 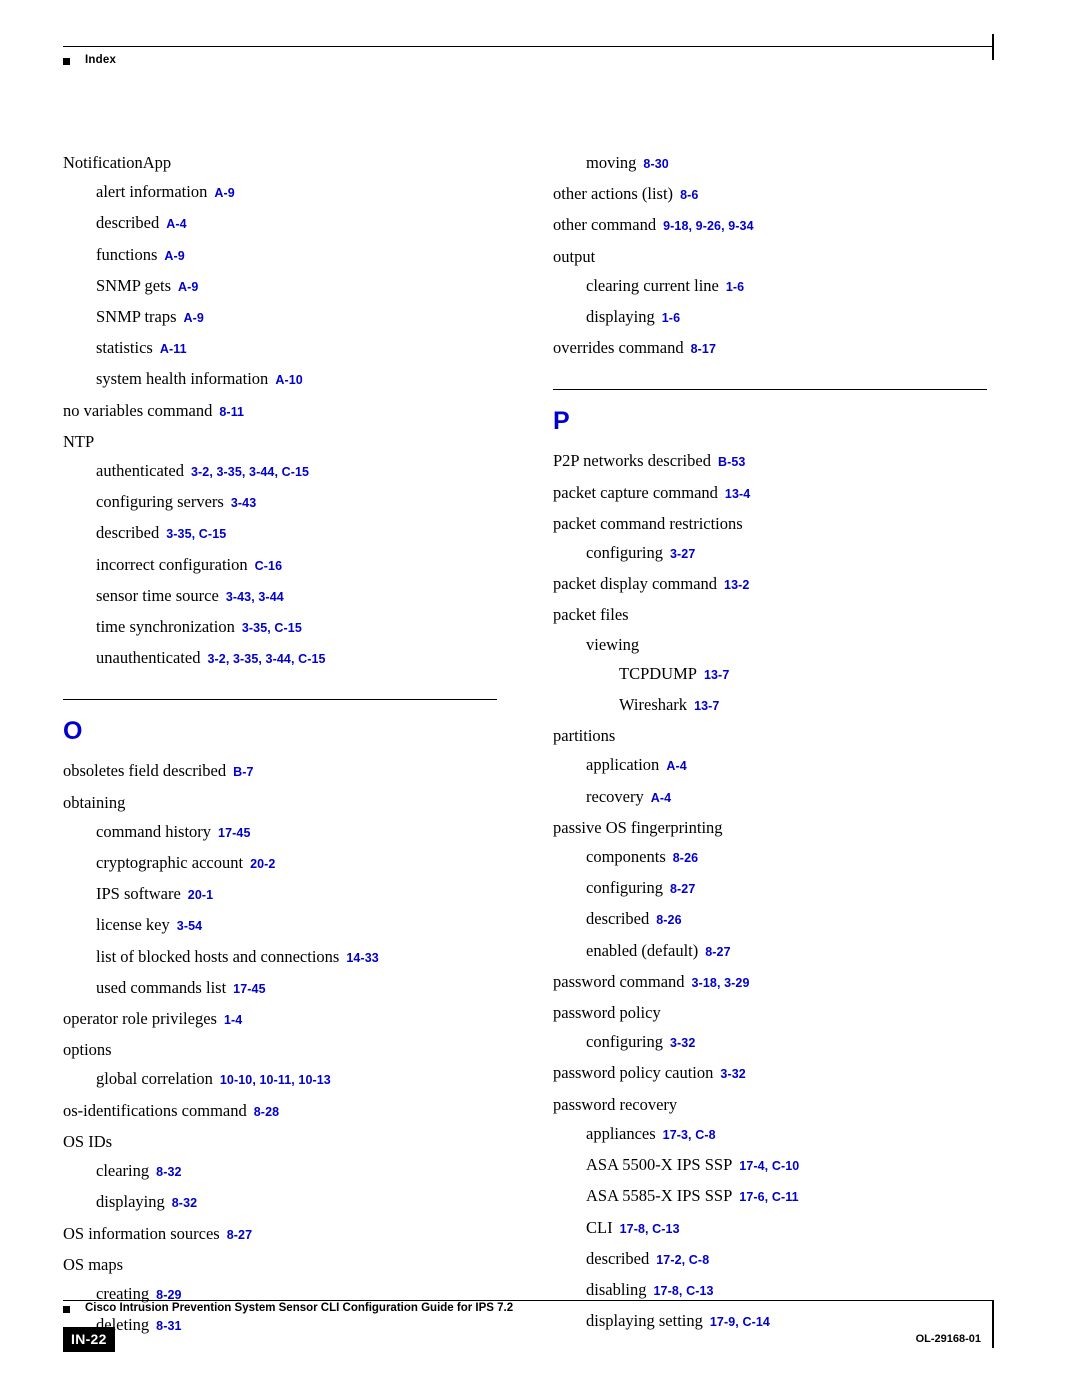 What do you see at coordinates (228, 412) in the screenshot?
I see `index-entry-page-ref: 8-11` at bounding box center [228, 412].